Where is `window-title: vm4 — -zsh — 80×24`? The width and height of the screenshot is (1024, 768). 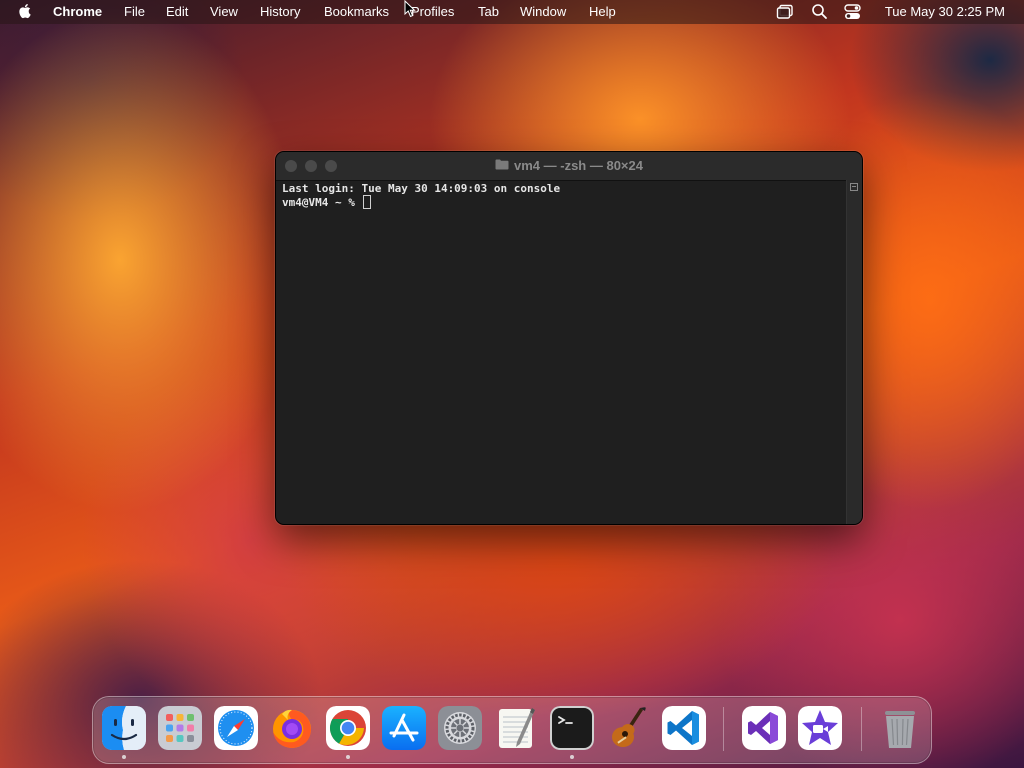
window-title: vm4 — -zsh — 80×24 is located at coordinates (569, 166).